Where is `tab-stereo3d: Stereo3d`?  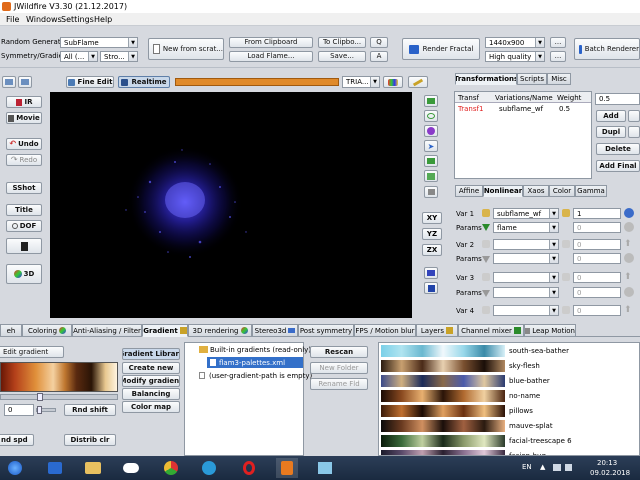 tab-stereo3d: Stereo3d is located at coordinates (275, 330).